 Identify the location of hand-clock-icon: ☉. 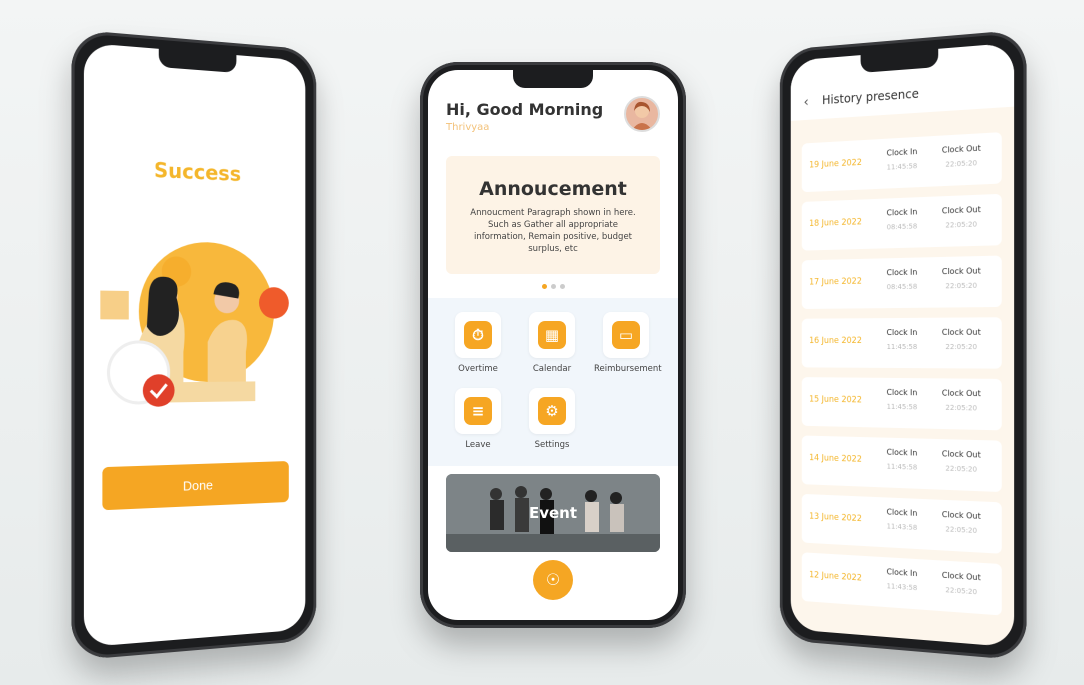
(553, 580).